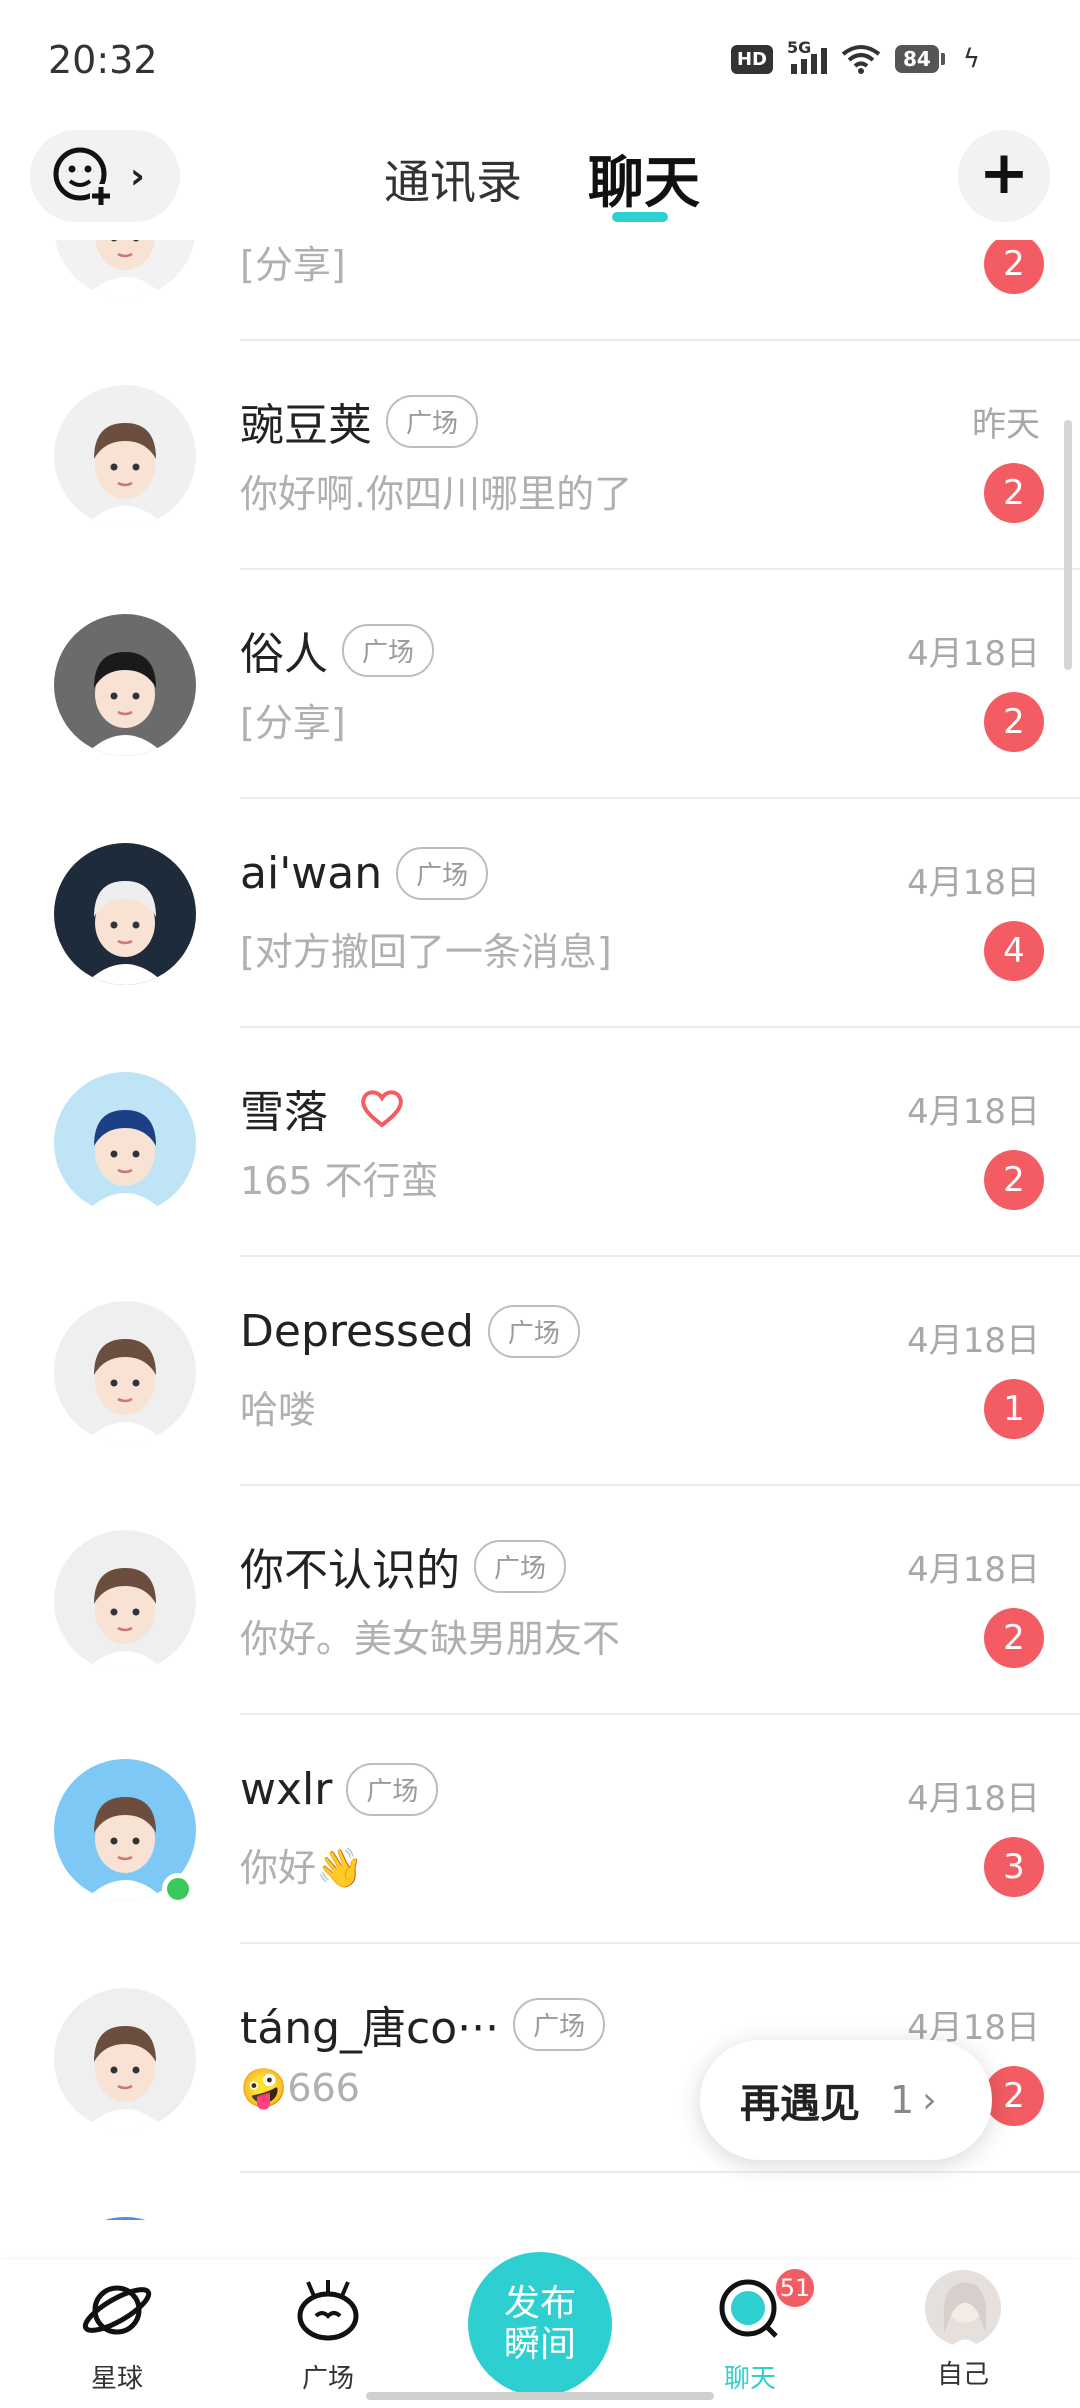 The width and height of the screenshot is (1080, 2408). Describe the element at coordinates (284, 654) in the screenshot. I see `contact-name: 俗人` at that location.